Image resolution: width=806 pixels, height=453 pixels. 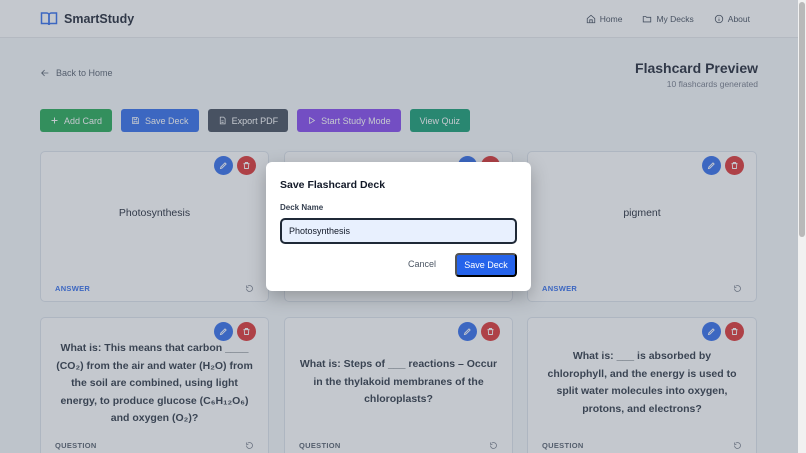 What do you see at coordinates (398, 231) in the screenshot?
I see `deck-name-input` at bounding box center [398, 231].